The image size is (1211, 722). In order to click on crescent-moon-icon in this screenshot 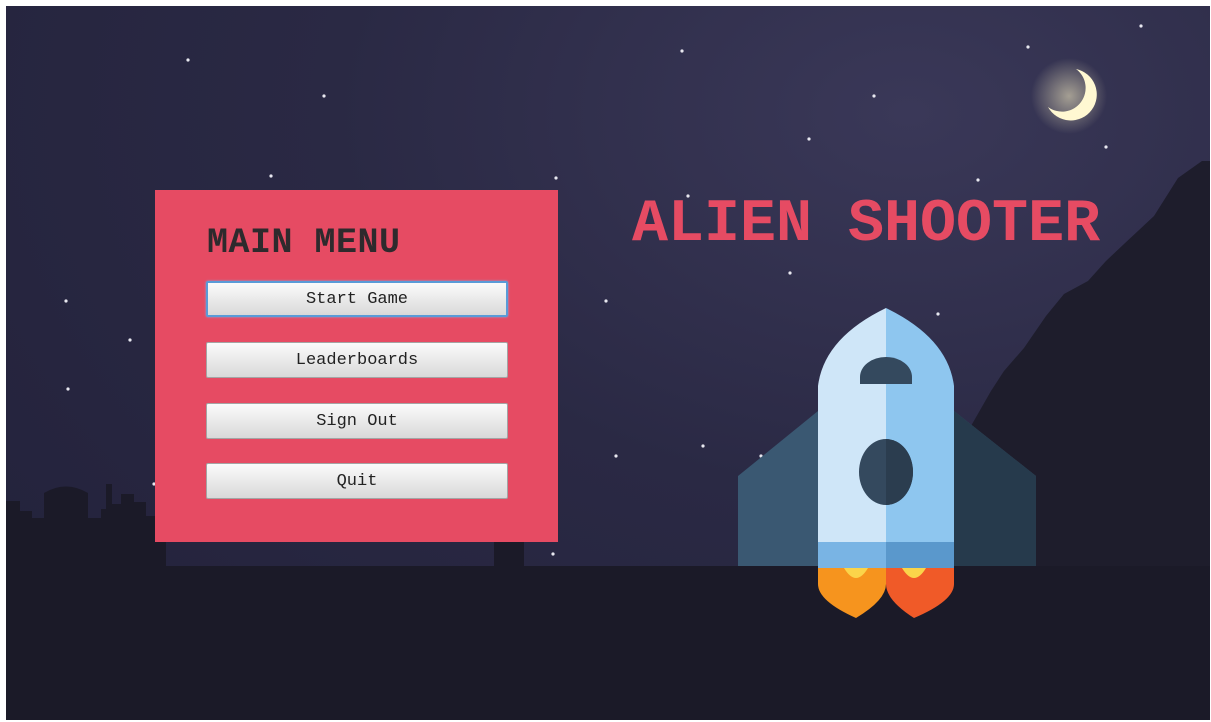, I will do `click(1069, 96)`.